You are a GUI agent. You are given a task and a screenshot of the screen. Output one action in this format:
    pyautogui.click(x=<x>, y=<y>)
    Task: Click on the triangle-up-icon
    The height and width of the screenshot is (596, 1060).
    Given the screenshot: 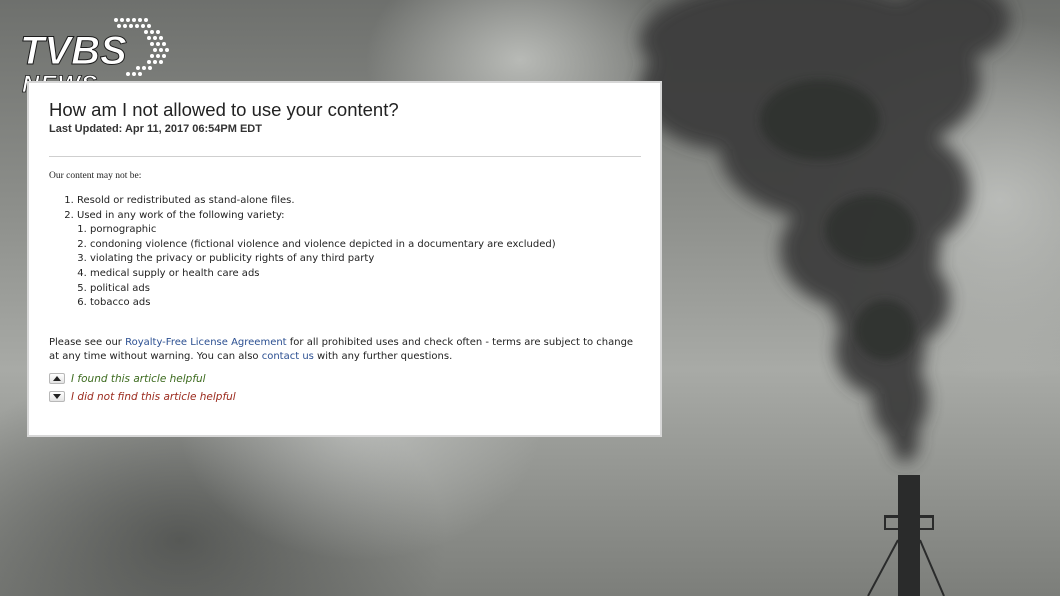 What is the action you would take?
    pyautogui.click(x=57, y=379)
    